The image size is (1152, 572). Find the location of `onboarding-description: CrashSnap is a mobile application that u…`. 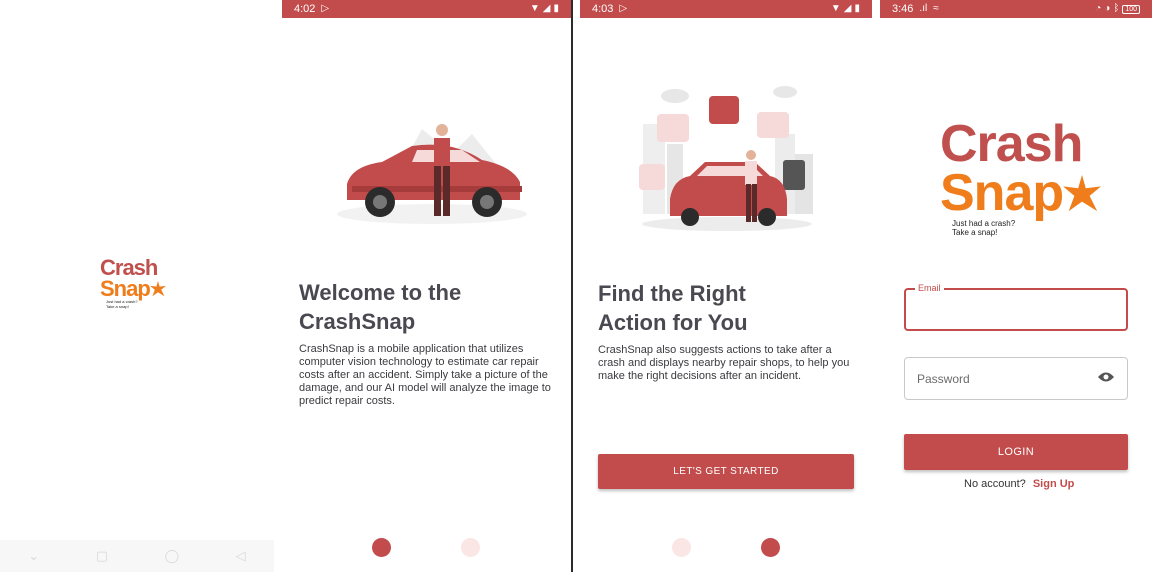

onboarding-description: CrashSnap is a mobile application that u… is located at coordinates (425, 375).